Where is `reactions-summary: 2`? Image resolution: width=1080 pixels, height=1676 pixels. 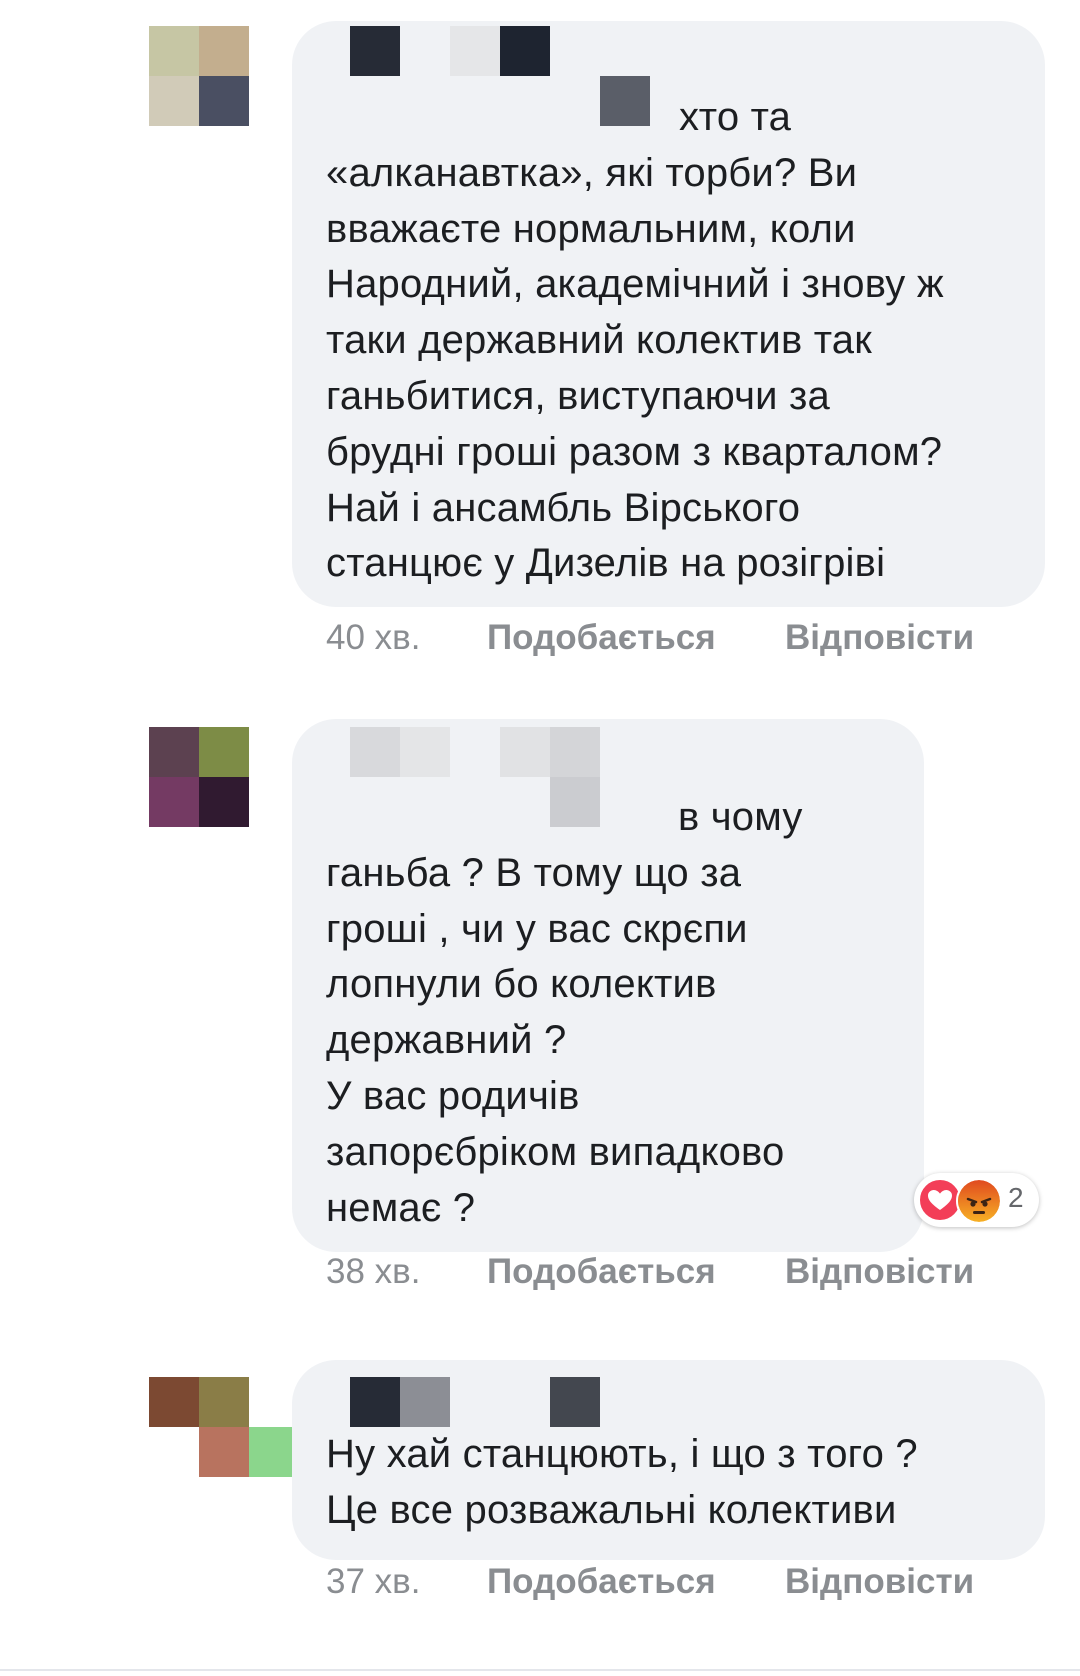
reactions-summary: 2 is located at coordinates (976, 1200).